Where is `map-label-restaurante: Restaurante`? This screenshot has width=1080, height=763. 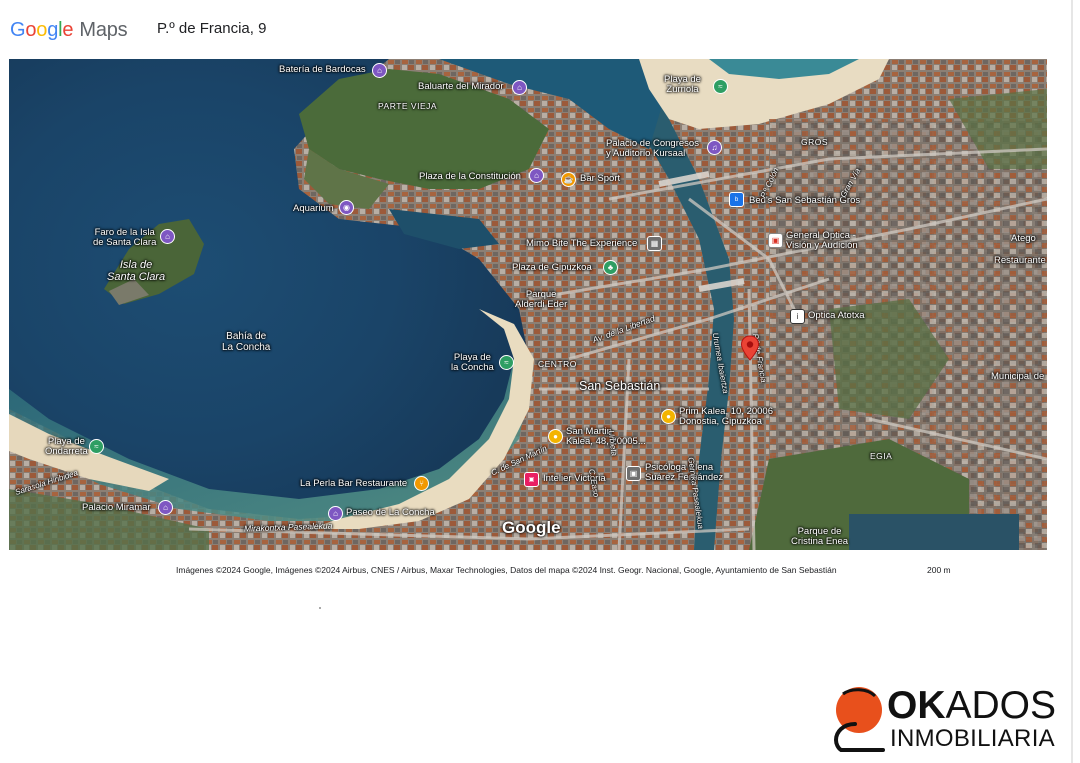
map-label-restaurante: Restaurante is located at coordinates (1020, 261).